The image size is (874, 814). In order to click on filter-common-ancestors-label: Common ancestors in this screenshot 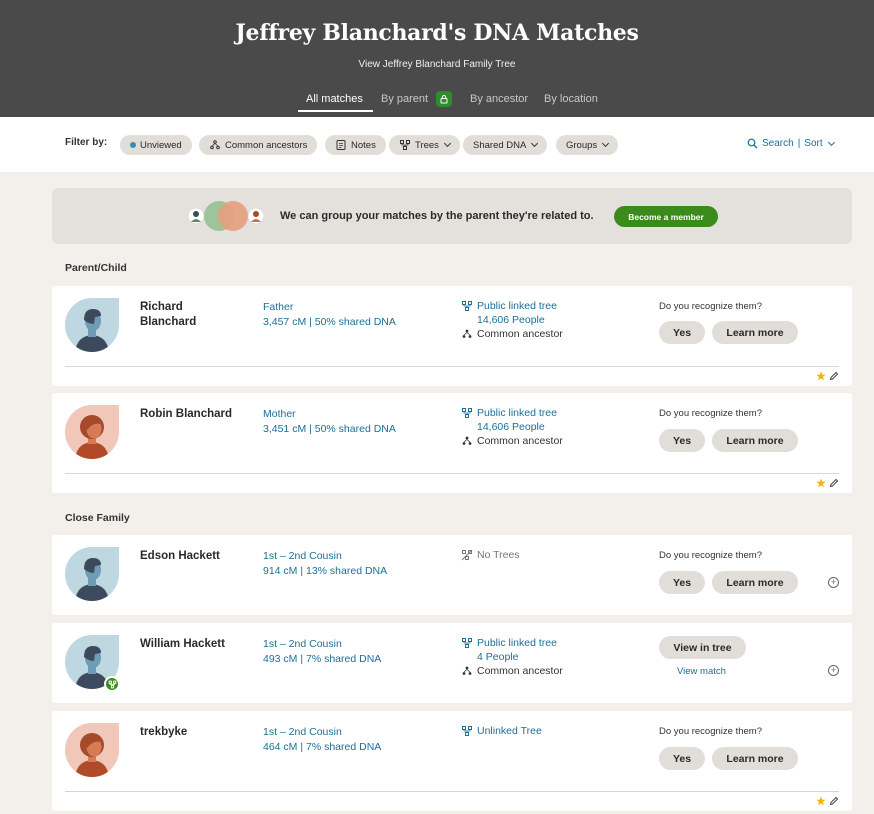, I will do `click(266, 145)`.